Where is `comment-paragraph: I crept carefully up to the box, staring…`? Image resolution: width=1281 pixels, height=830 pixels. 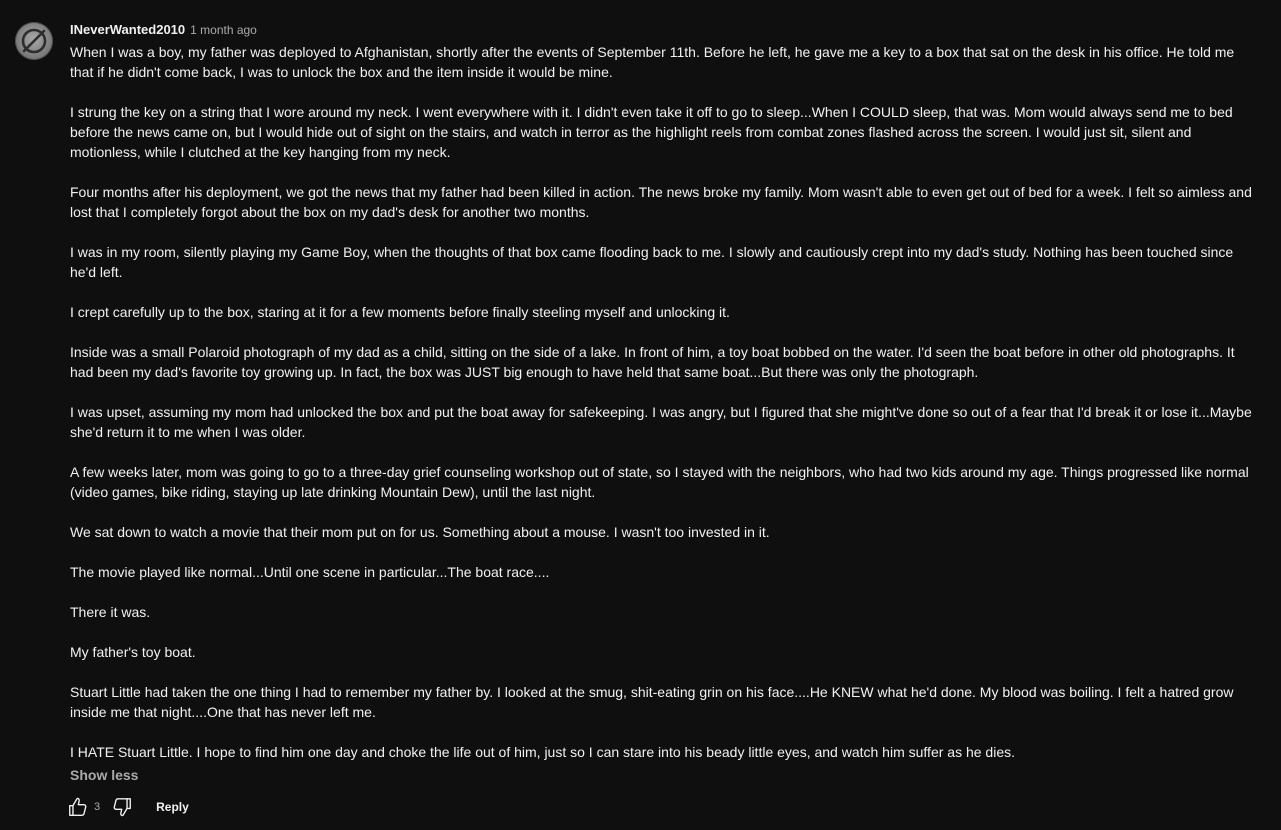 comment-paragraph: I crept carefully up to the box, staring… is located at coordinates (400, 312).